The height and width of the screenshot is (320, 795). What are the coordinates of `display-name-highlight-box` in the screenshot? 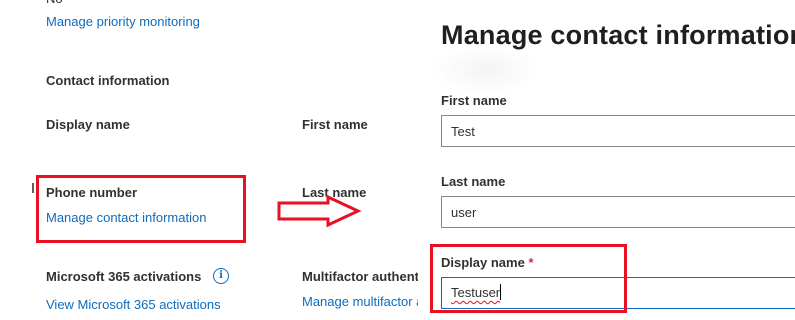 It's located at (528, 278).